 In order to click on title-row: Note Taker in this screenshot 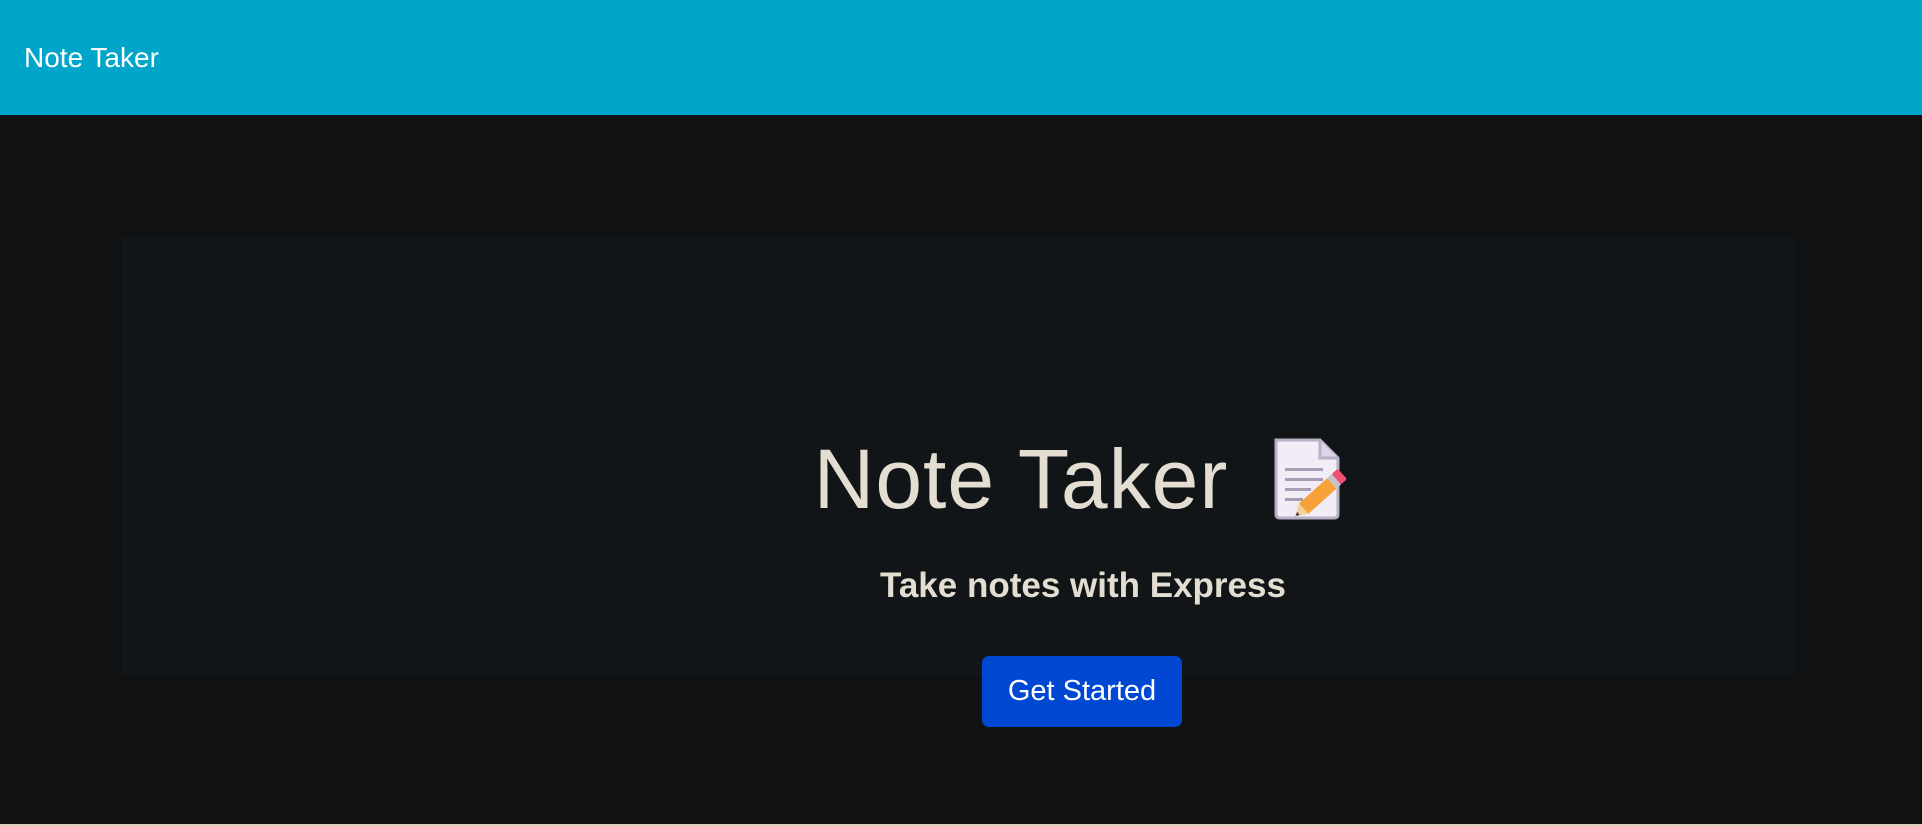, I will do `click(1022, 479)`.